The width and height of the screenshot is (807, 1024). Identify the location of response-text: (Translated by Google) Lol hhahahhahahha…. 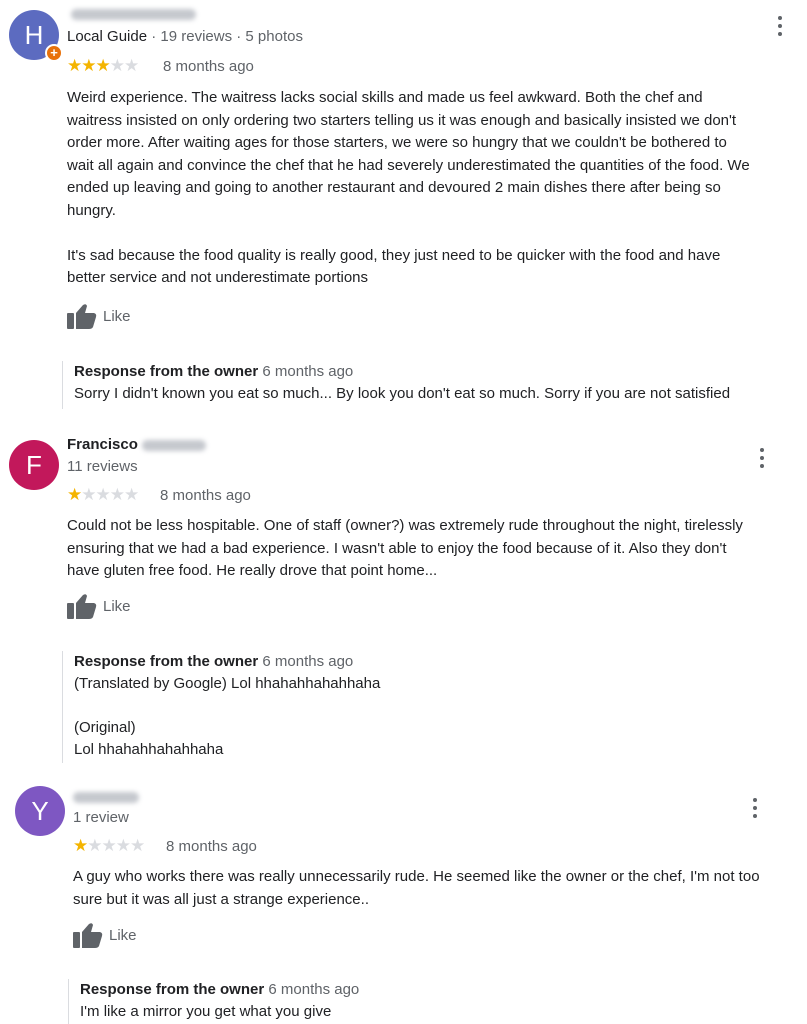
(227, 716).